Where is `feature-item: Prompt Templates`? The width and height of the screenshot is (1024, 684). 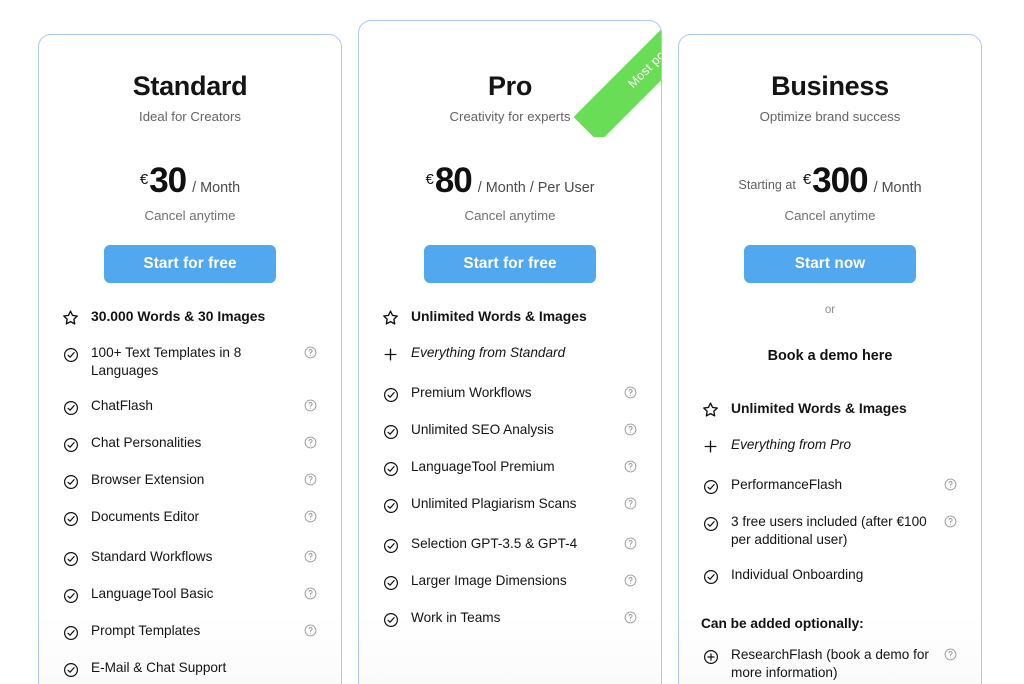 feature-item: Prompt Templates is located at coordinates (190, 632).